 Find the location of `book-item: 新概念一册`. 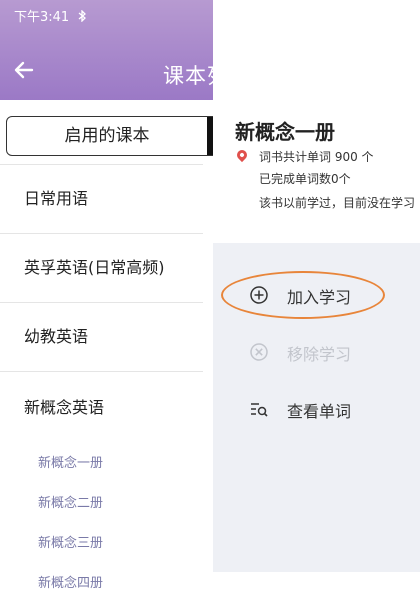

book-item: 新概念一册 is located at coordinates (106, 464).